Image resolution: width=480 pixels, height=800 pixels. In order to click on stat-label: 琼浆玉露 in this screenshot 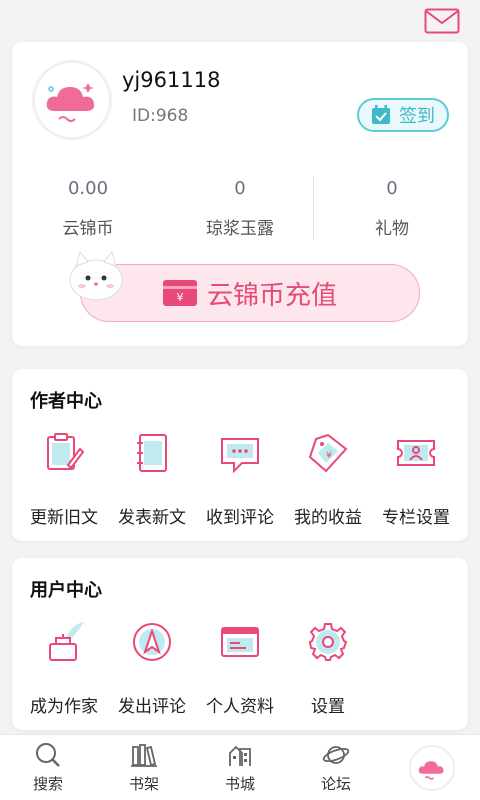, I will do `click(240, 229)`.